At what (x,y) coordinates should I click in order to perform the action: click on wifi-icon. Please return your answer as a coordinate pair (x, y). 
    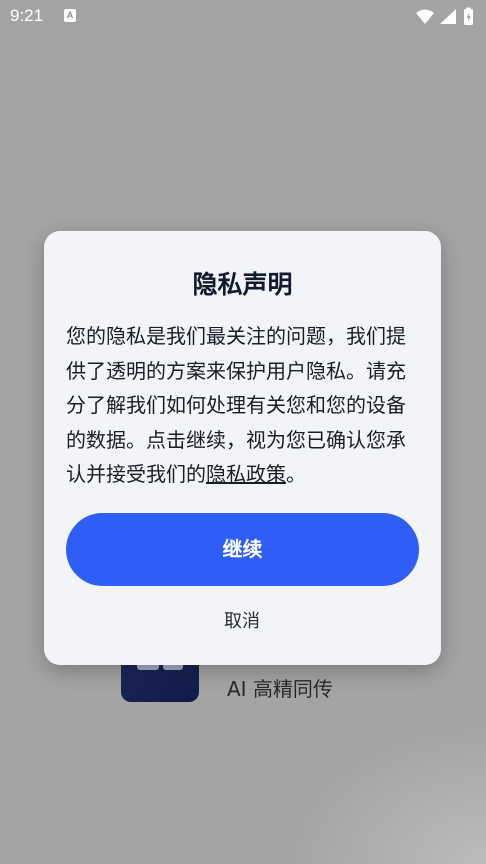
    Looking at the image, I should click on (425, 16).